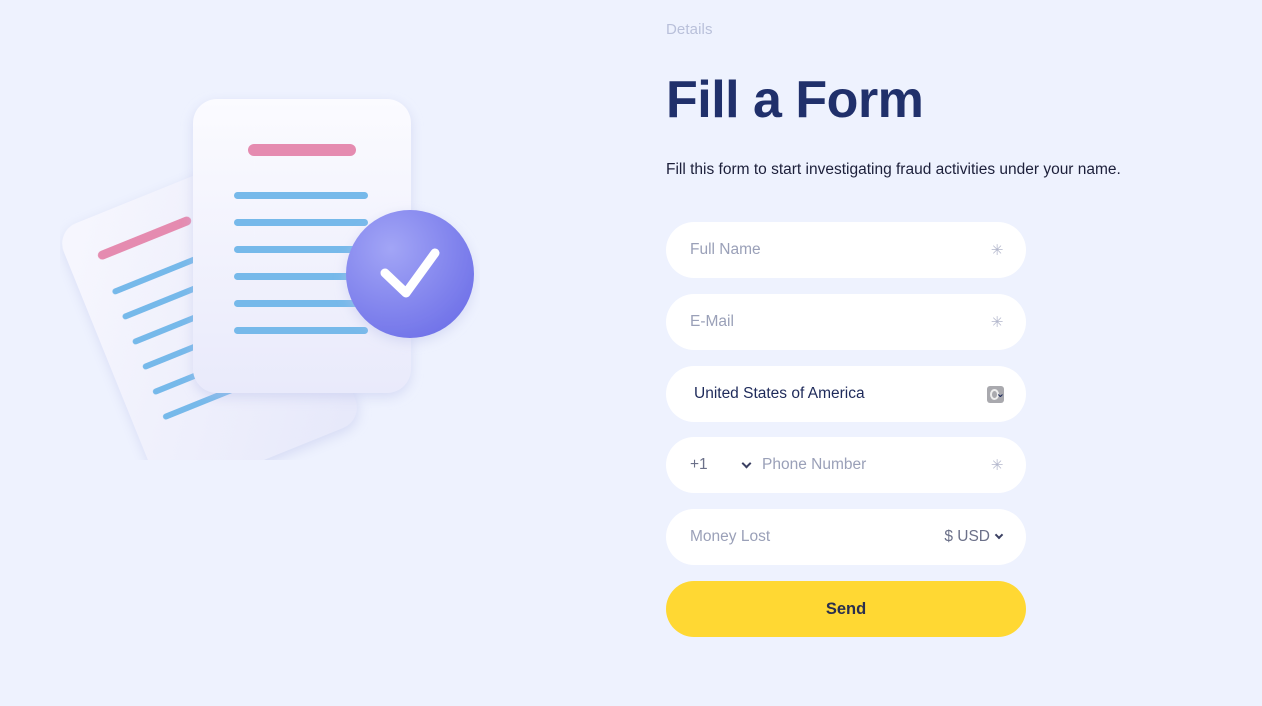 This screenshot has height=706, width=1262. What do you see at coordinates (876, 465) in the screenshot?
I see `phone-number-input` at bounding box center [876, 465].